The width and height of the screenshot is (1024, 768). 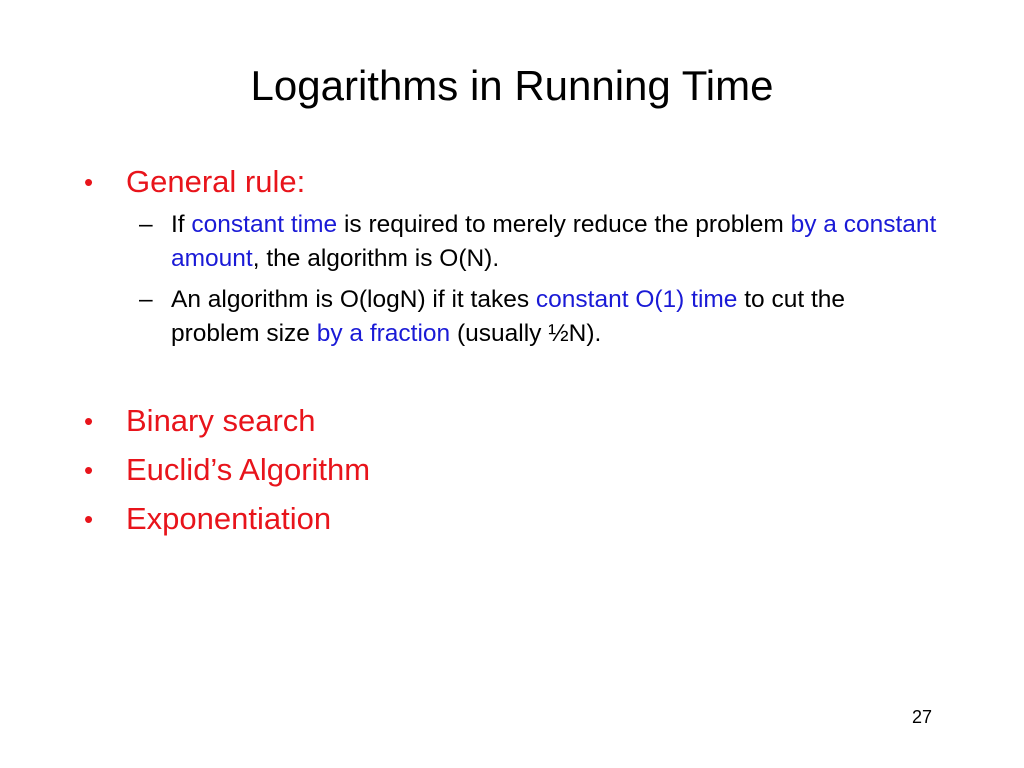 What do you see at coordinates (922, 717) in the screenshot?
I see `page-number: 27` at bounding box center [922, 717].